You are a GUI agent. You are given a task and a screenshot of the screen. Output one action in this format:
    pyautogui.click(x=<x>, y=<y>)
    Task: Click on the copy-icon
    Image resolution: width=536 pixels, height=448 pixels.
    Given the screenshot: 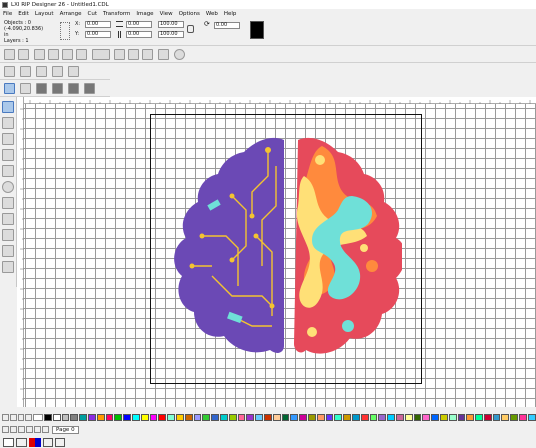 What is the action you would take?
    pyautogui.click(x=133, y=54)
    